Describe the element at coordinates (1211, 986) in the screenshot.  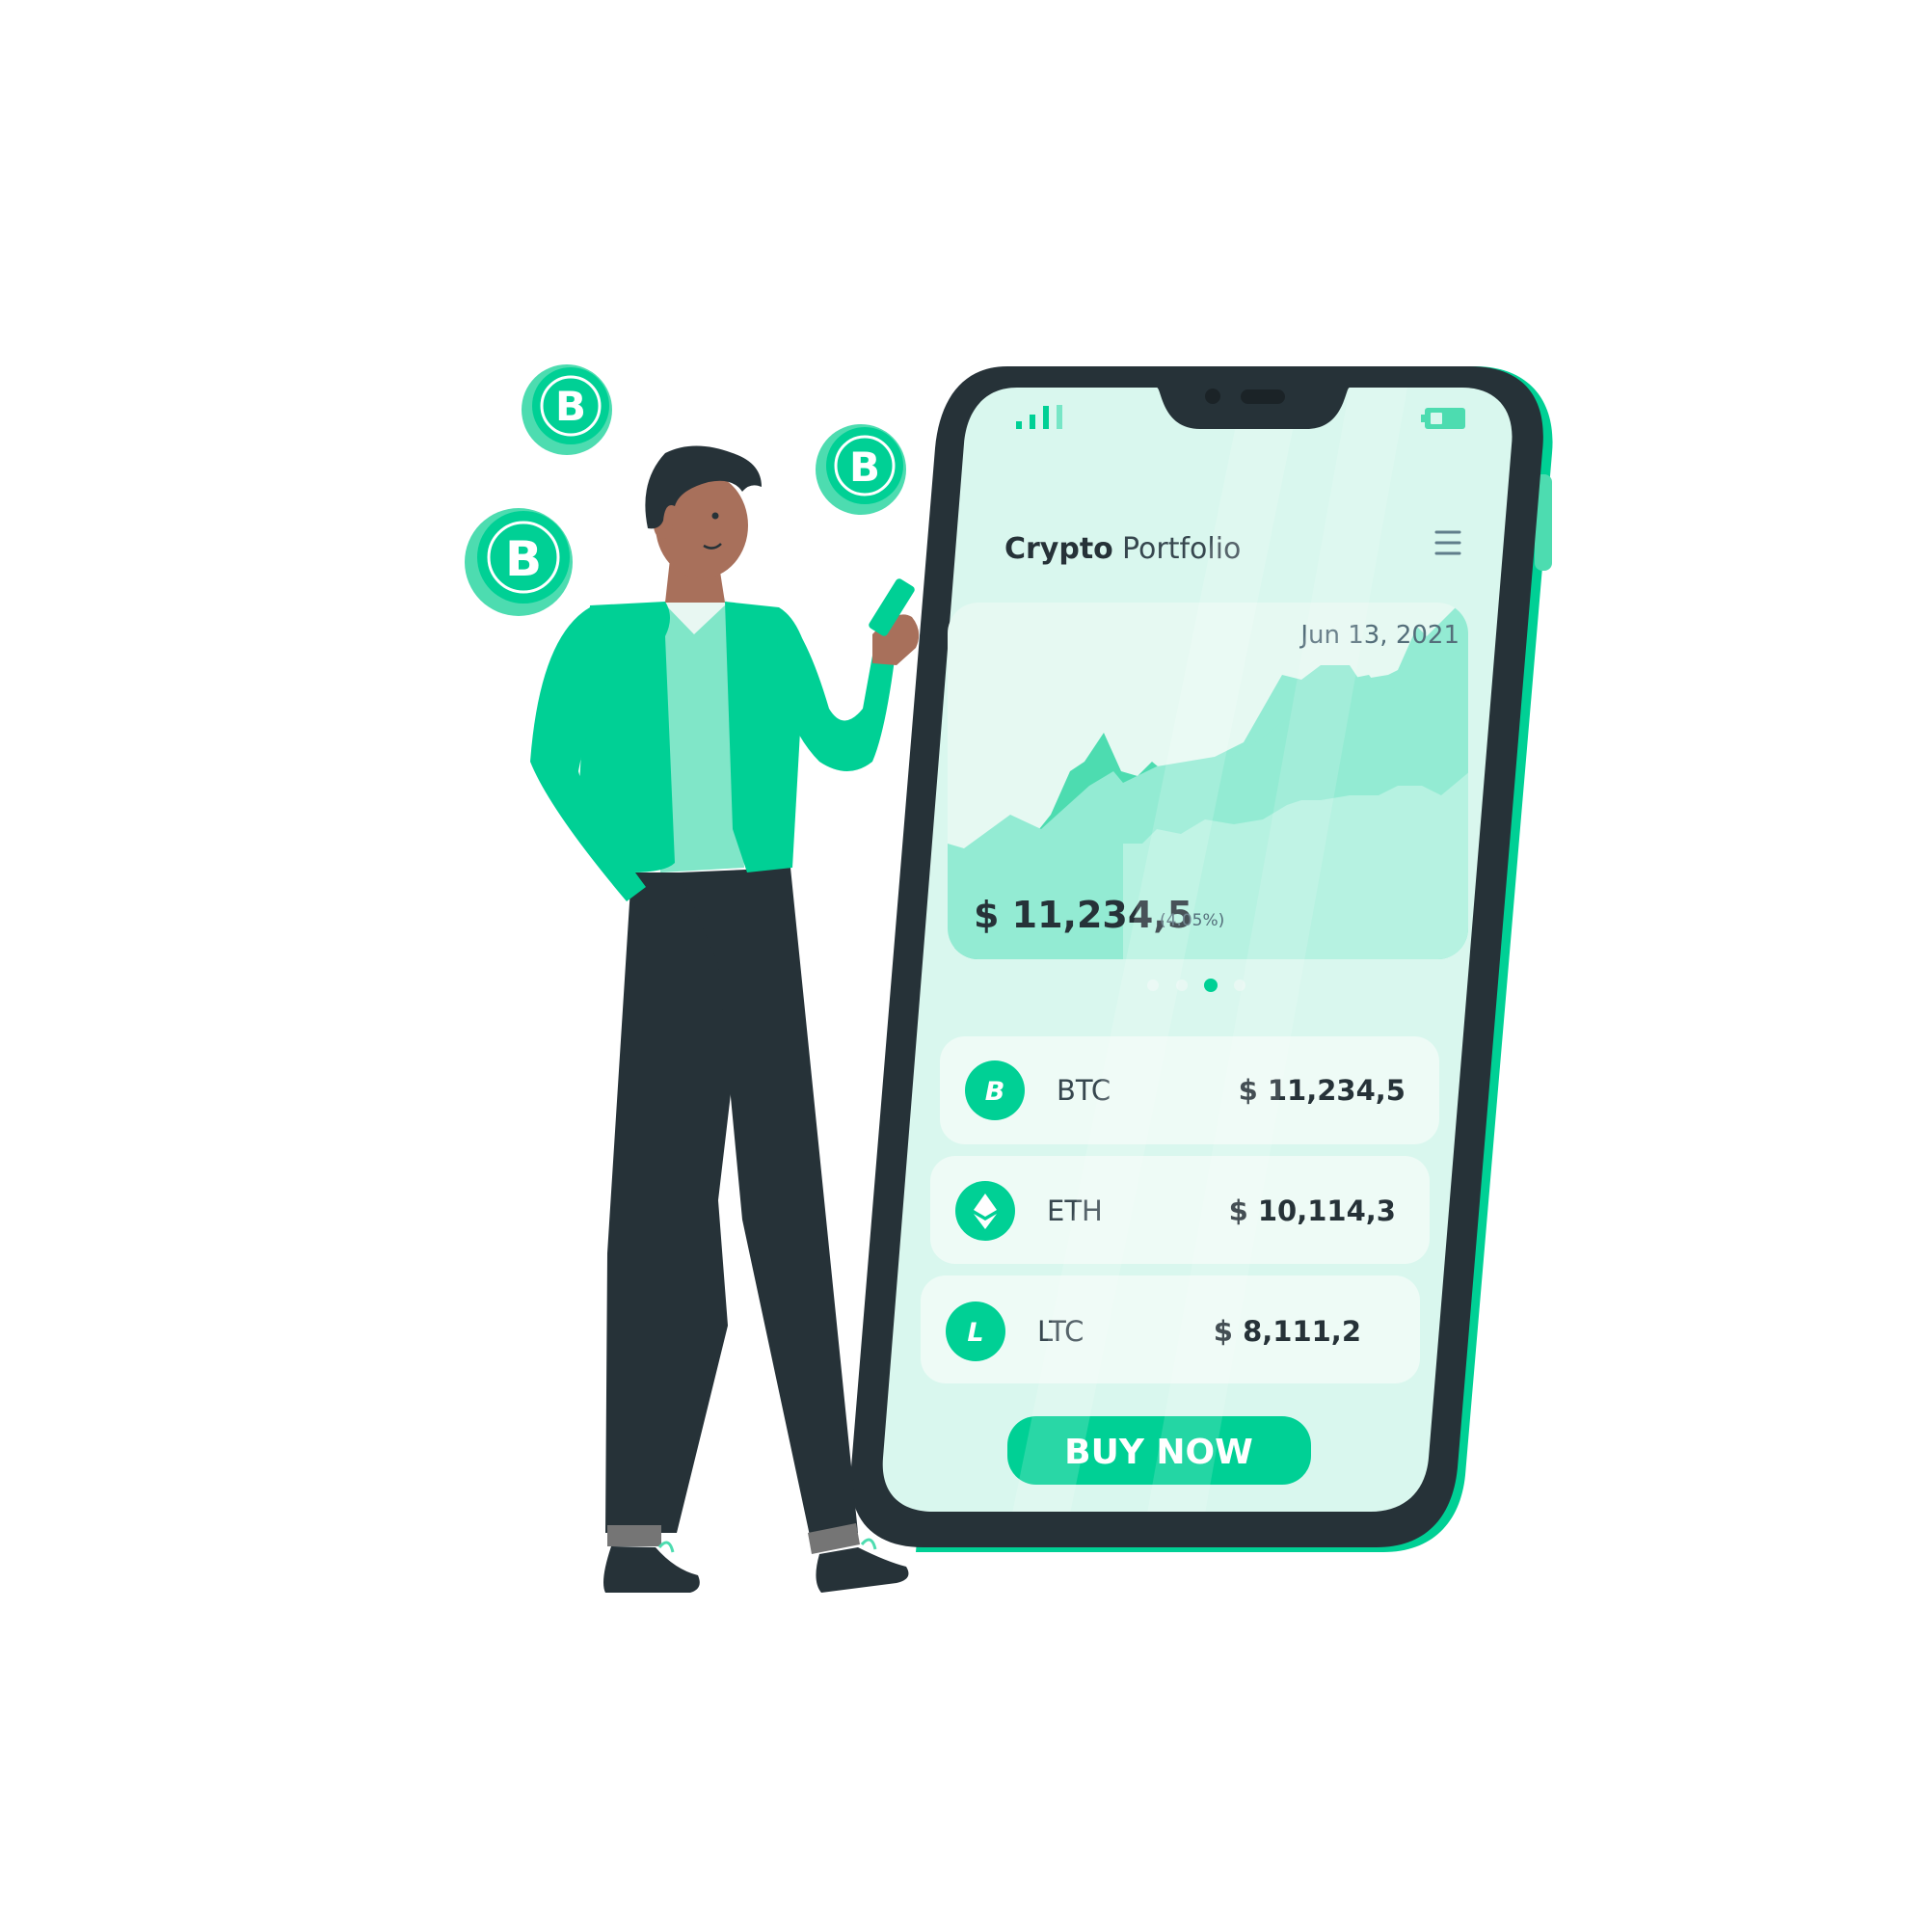
I see `carousel-dot-active` at that location.